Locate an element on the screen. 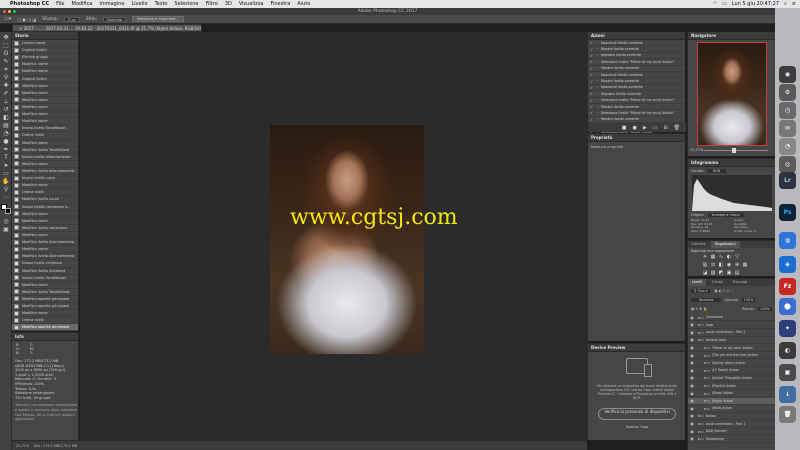  brightness-icon: ☀ is located at coordinates (705, 257).